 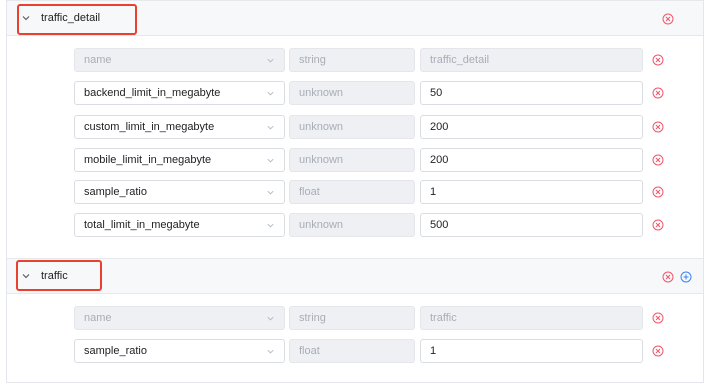 I want to click on group-toggle-traffic-detail: traffic_detail, so click(x=53, y=18).